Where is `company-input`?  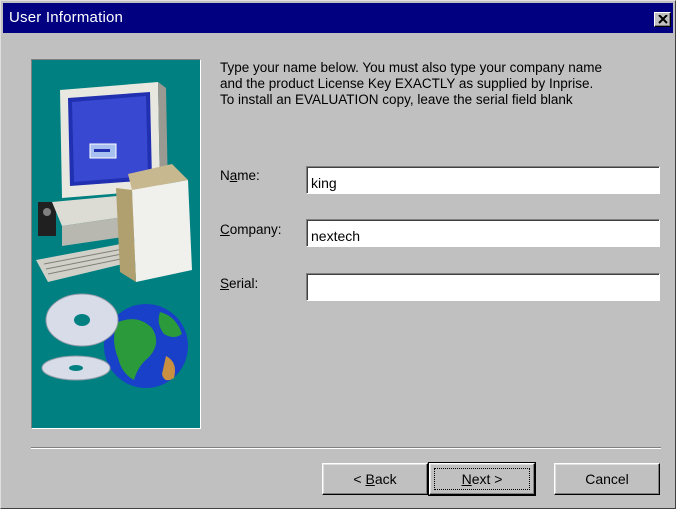 company-input is located at coordinates (483, 233).